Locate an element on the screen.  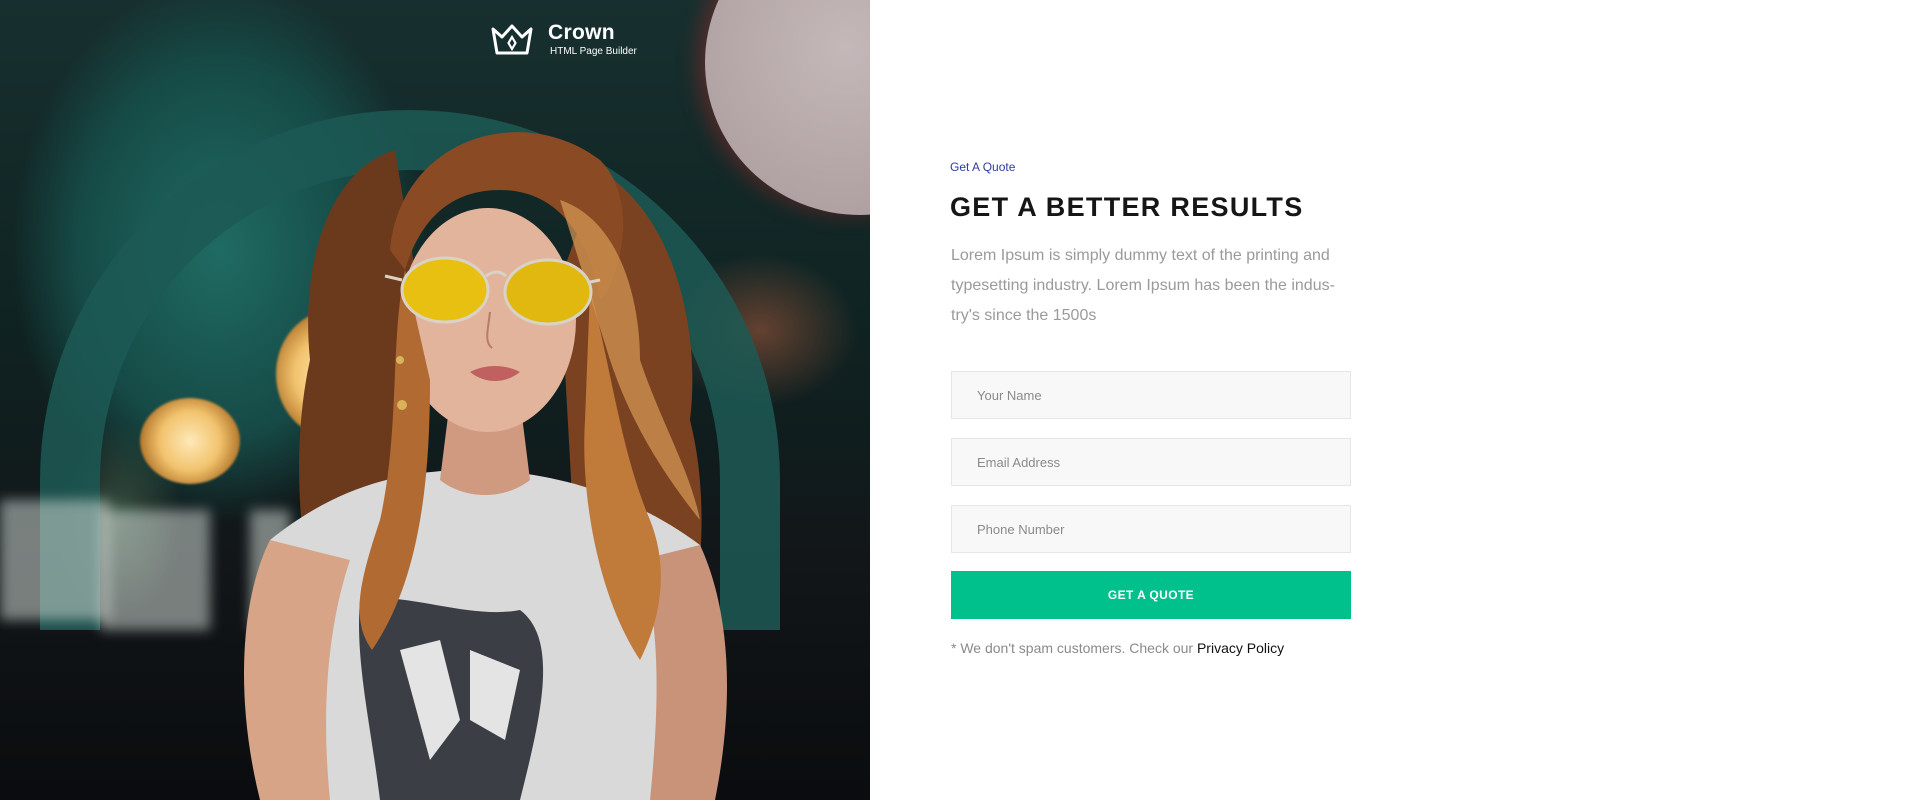
section-eyebrow: Get A Quote is located at coordinates (983, 167).